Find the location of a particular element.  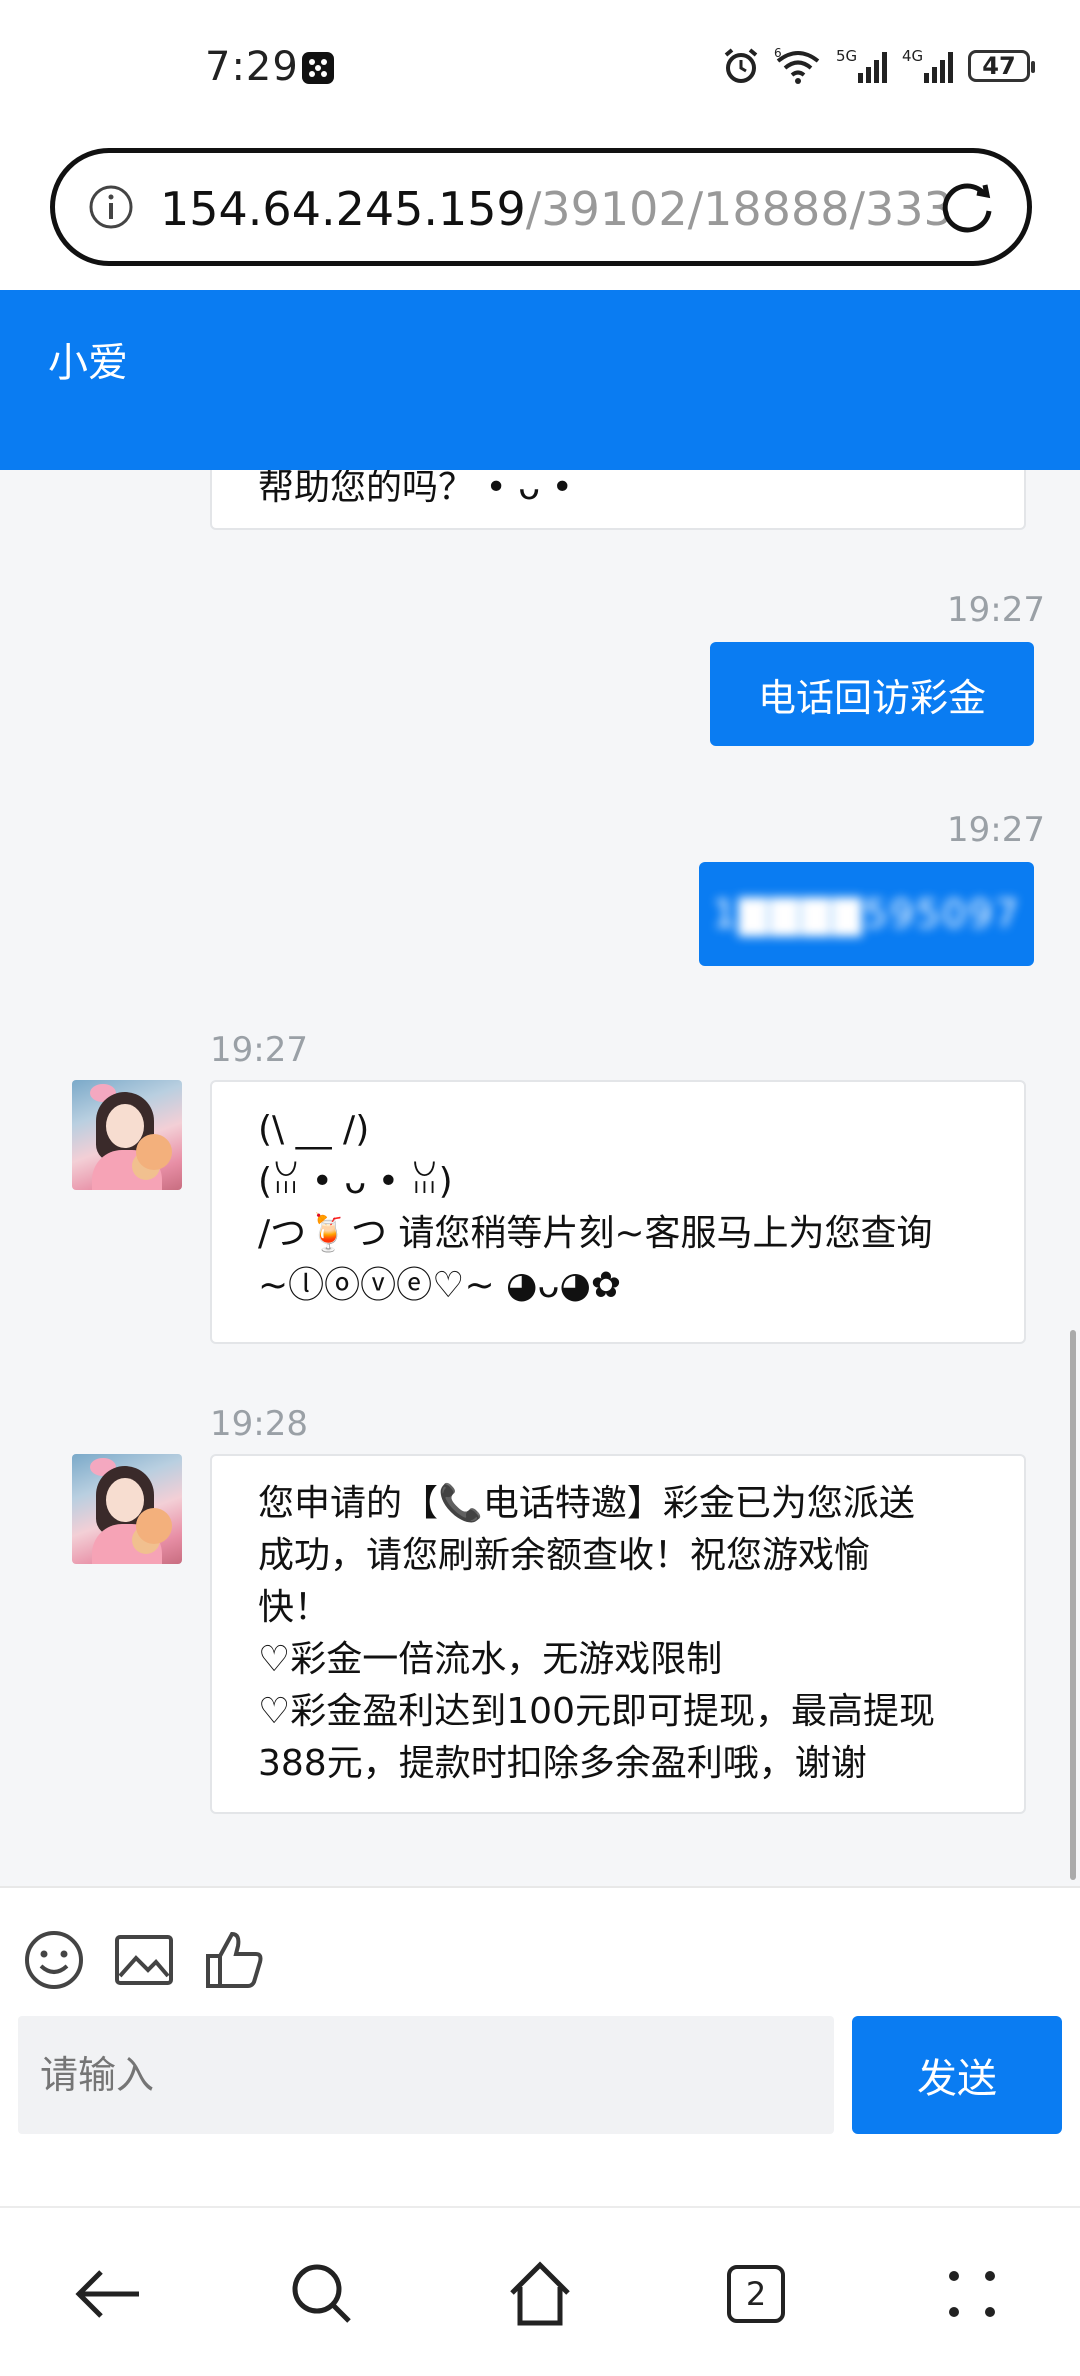

svg-text: 4G is located at coordinates (912, 56).